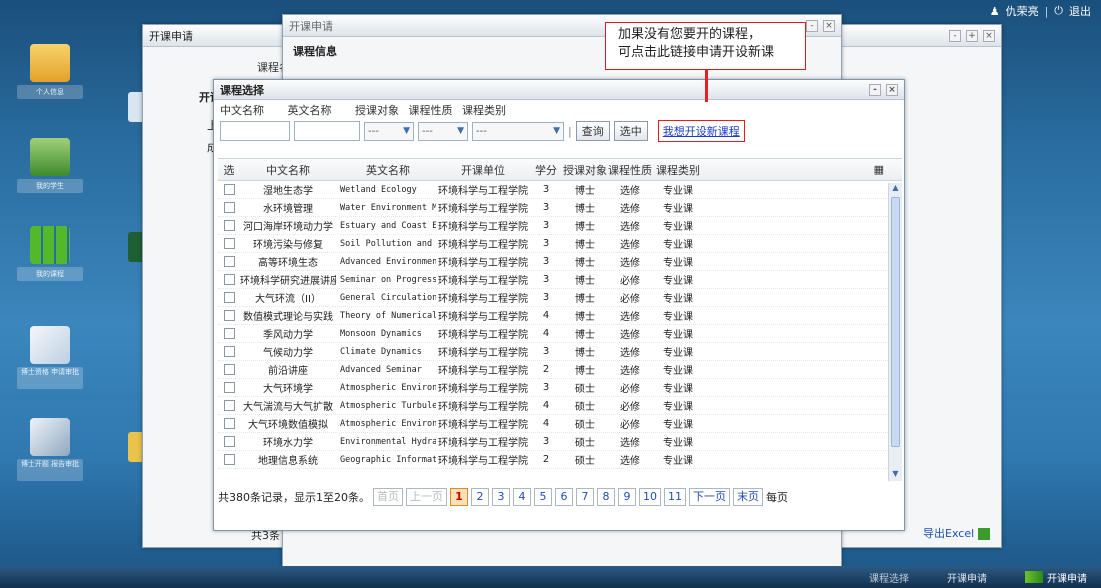 Image resolution: width=1101 pixels, height=588 pixels. What do you see at coordinates (967, 577) in the screenshot?
I see `taskbar-item: 开课申请` at bounding box center [967, 577].